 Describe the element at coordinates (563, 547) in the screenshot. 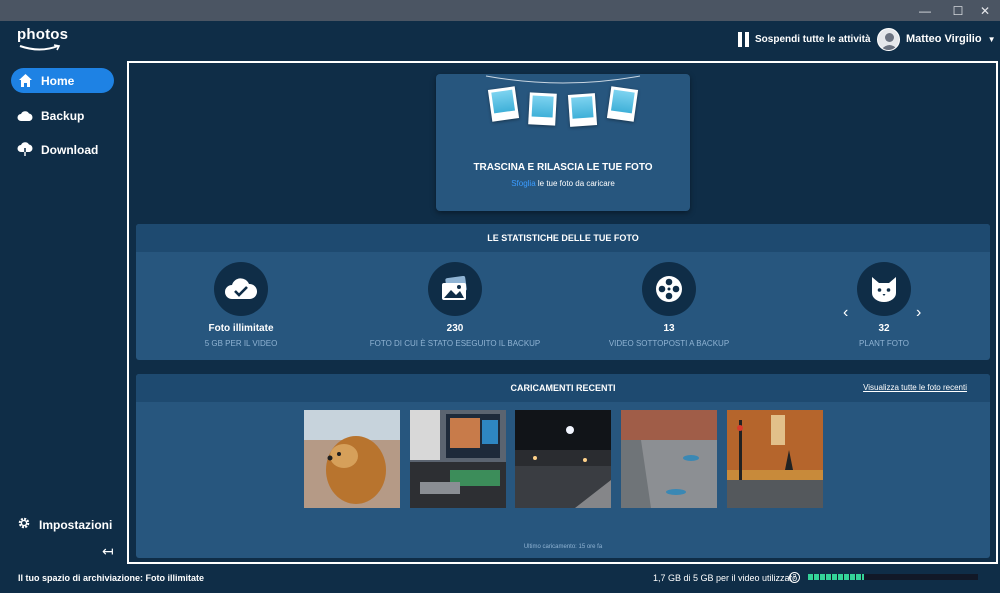

I see `last-upload-text: Ultimo caricamento: 15 ore fa` at that location.